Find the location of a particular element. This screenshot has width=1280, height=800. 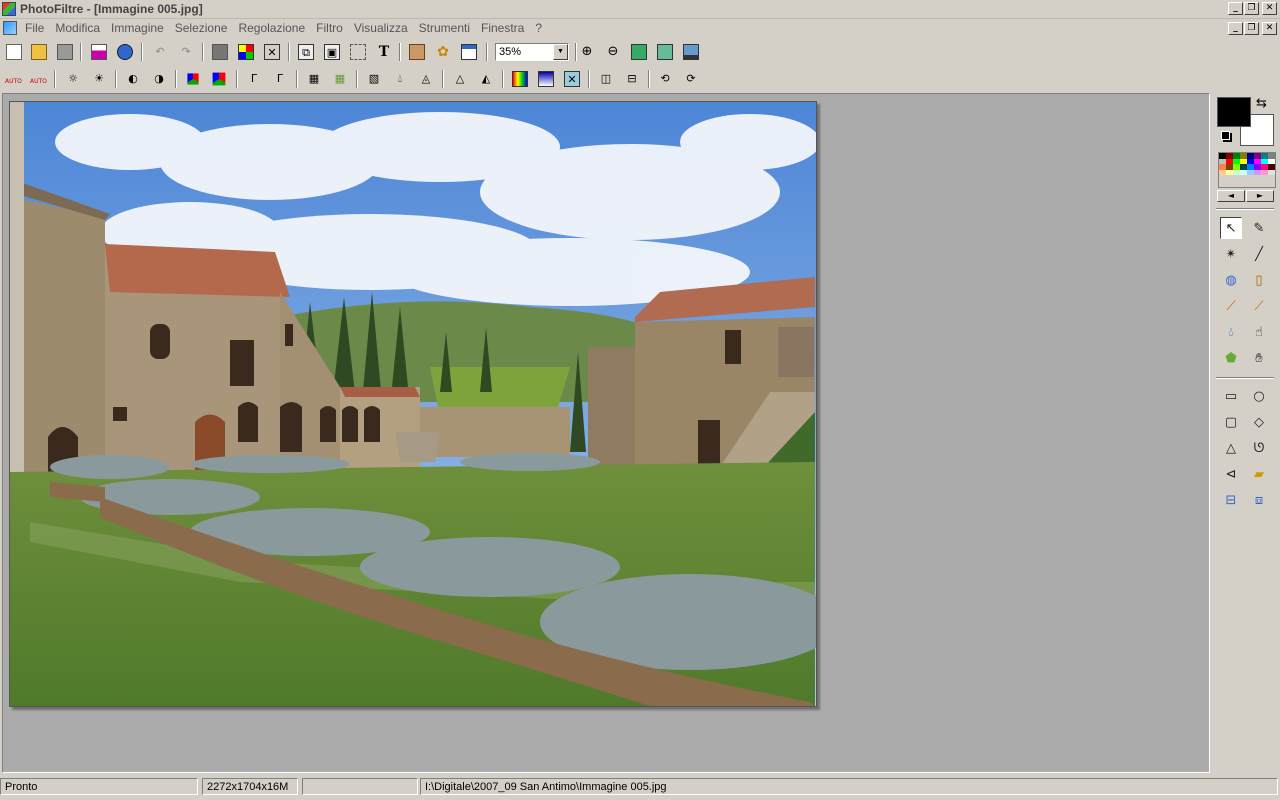

menu-selezione: Selezione is located at coordinates (204, 28).